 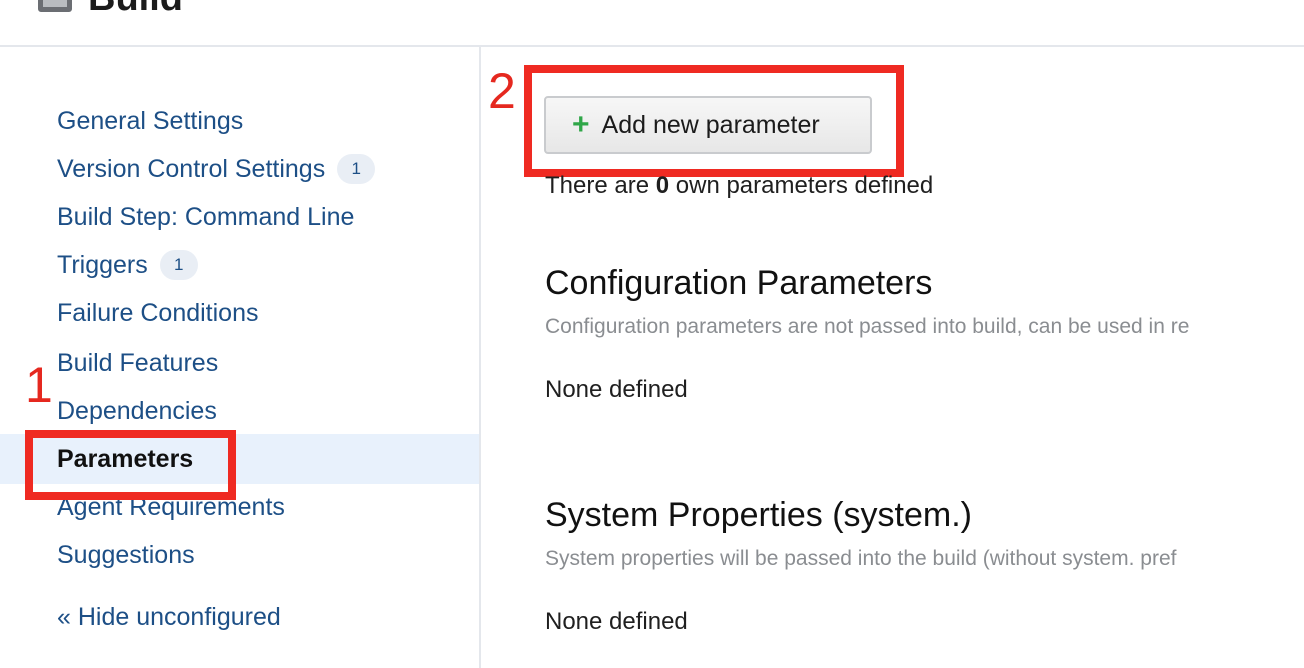 I want to click on section-title-configuration-parameters: Configuration Parameters, so click(x=739, y=283).